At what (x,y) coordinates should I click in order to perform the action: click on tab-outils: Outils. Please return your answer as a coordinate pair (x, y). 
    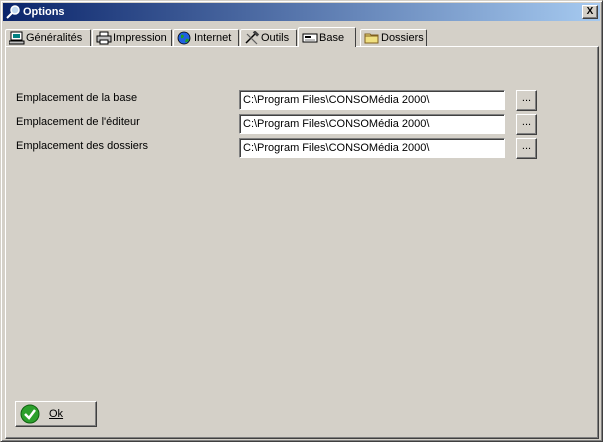
    Looking at the image, I should click on (268, 37).